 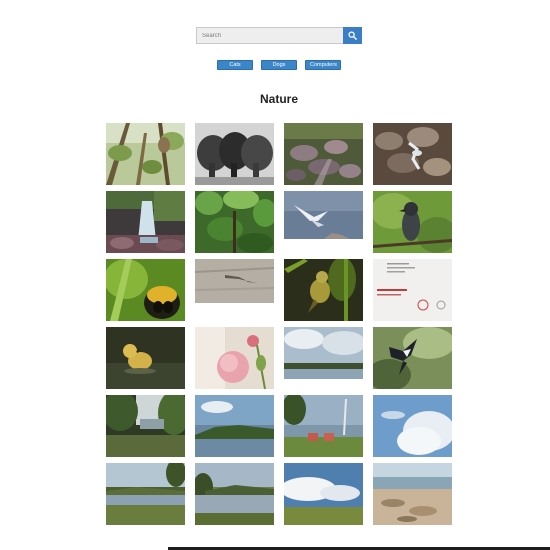 What do you see at coordinates (279, 65) in the screenshot?
I see `filter-dogs-button: Dogs` at bounding box center [279, 65].